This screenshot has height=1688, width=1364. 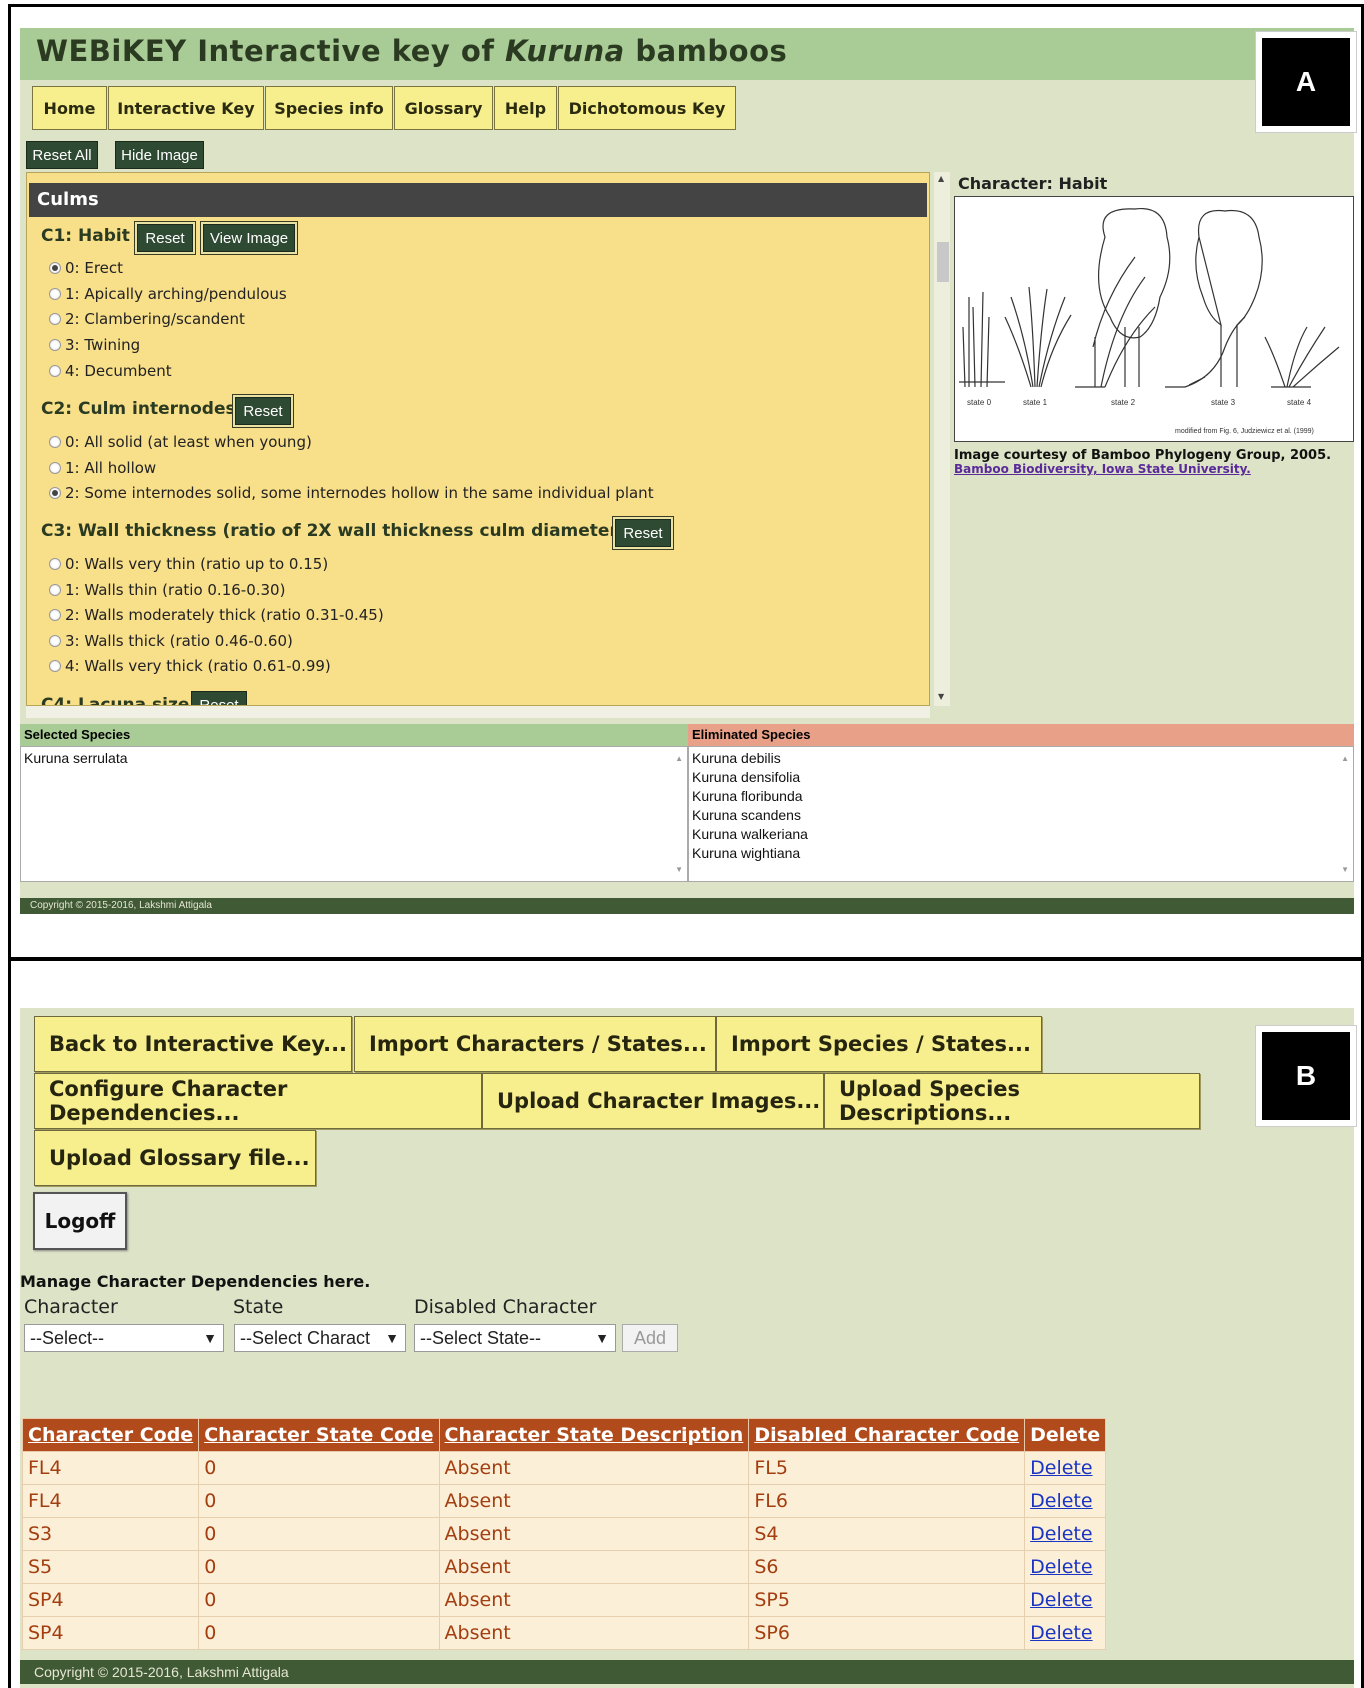 What do you see at coordinates (168, 294) in the screenshot?
I see `c1-option-1: 1: Apically arching/pendulous` at bounding box center [168, 294].